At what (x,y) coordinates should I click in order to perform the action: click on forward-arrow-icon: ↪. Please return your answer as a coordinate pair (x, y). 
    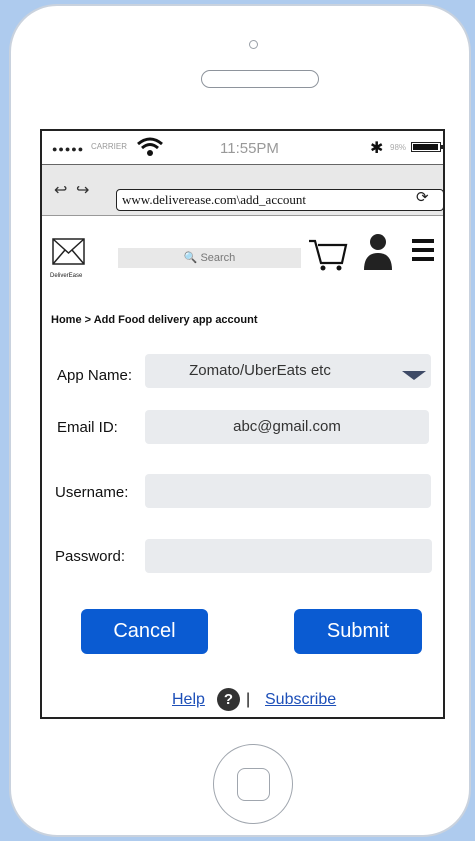
    Looking at the image, I should click on (82, 190).